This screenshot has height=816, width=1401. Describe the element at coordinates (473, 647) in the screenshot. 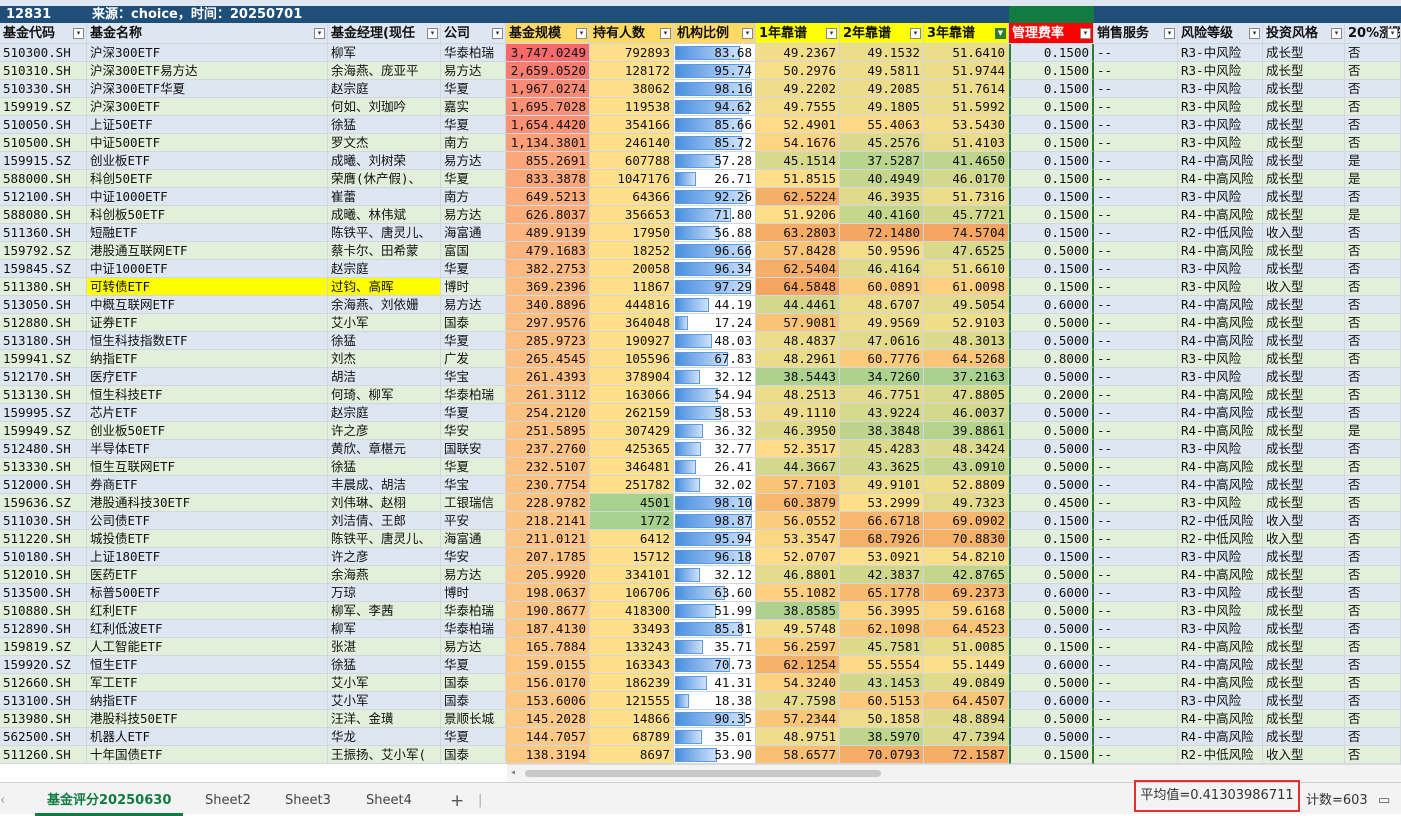

I see `cell-company: 易方达` at that location.